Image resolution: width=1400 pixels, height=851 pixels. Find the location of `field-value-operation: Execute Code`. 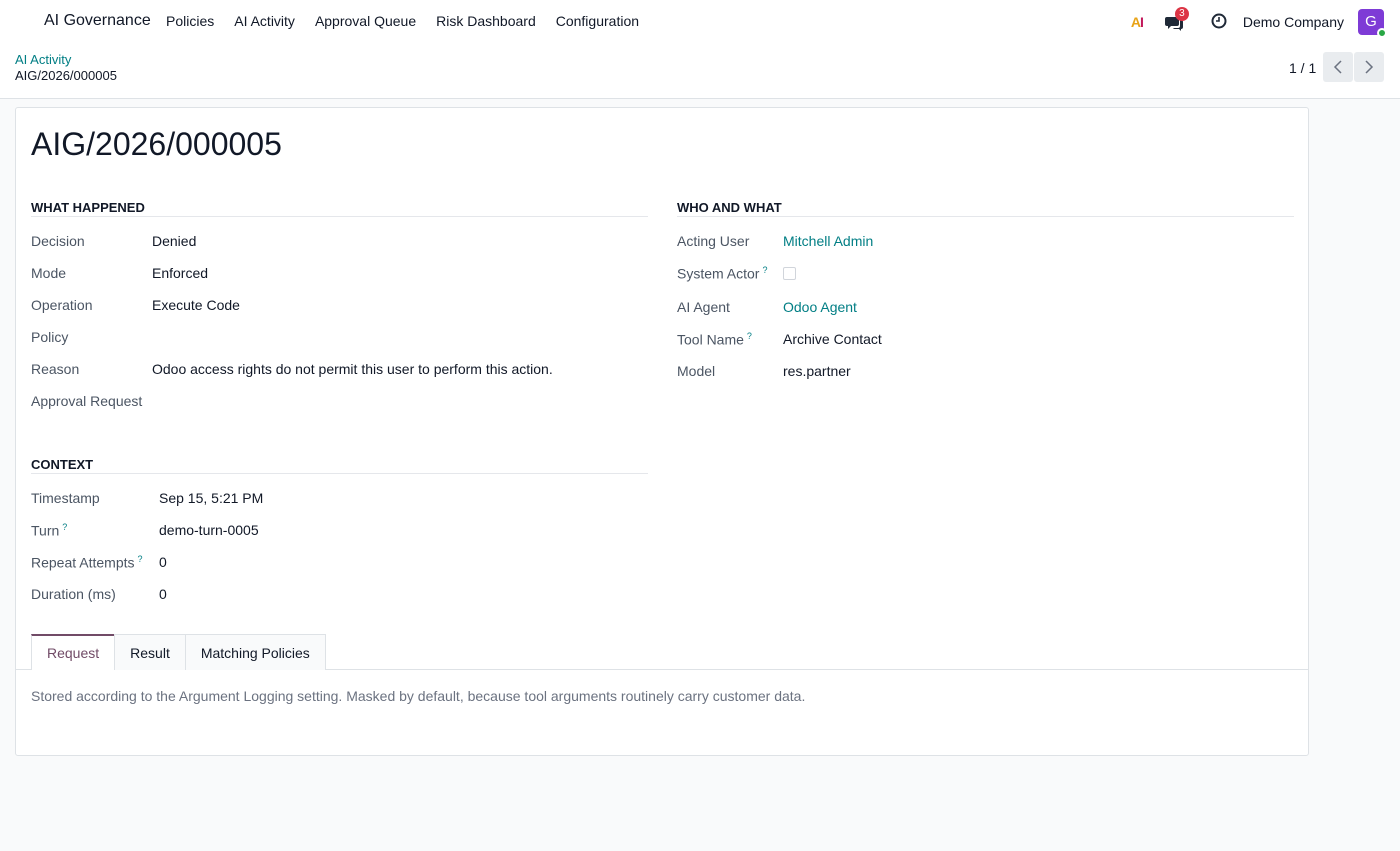

field-value-operation: Execute Code is located at coordinates (196, 305).